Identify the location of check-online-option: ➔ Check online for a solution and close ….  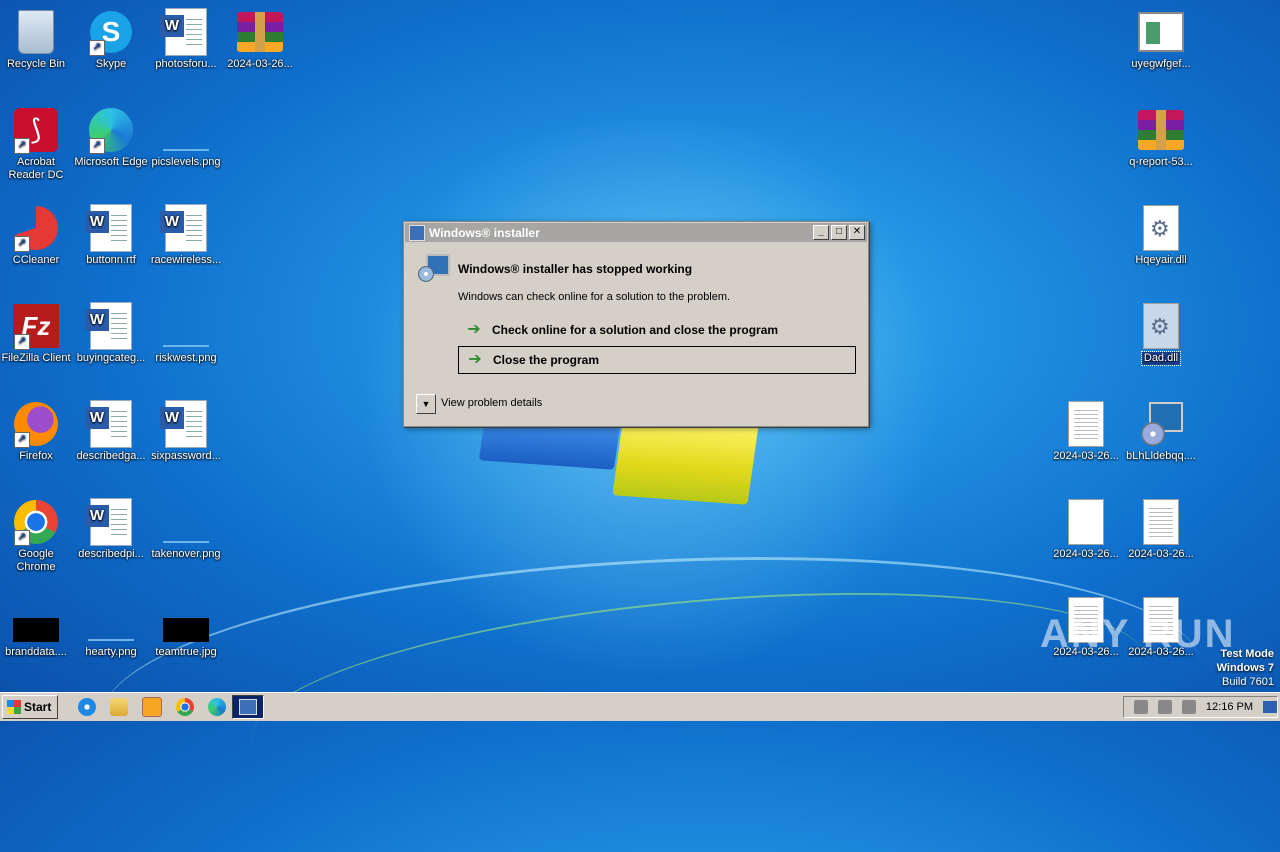
(656, 330).